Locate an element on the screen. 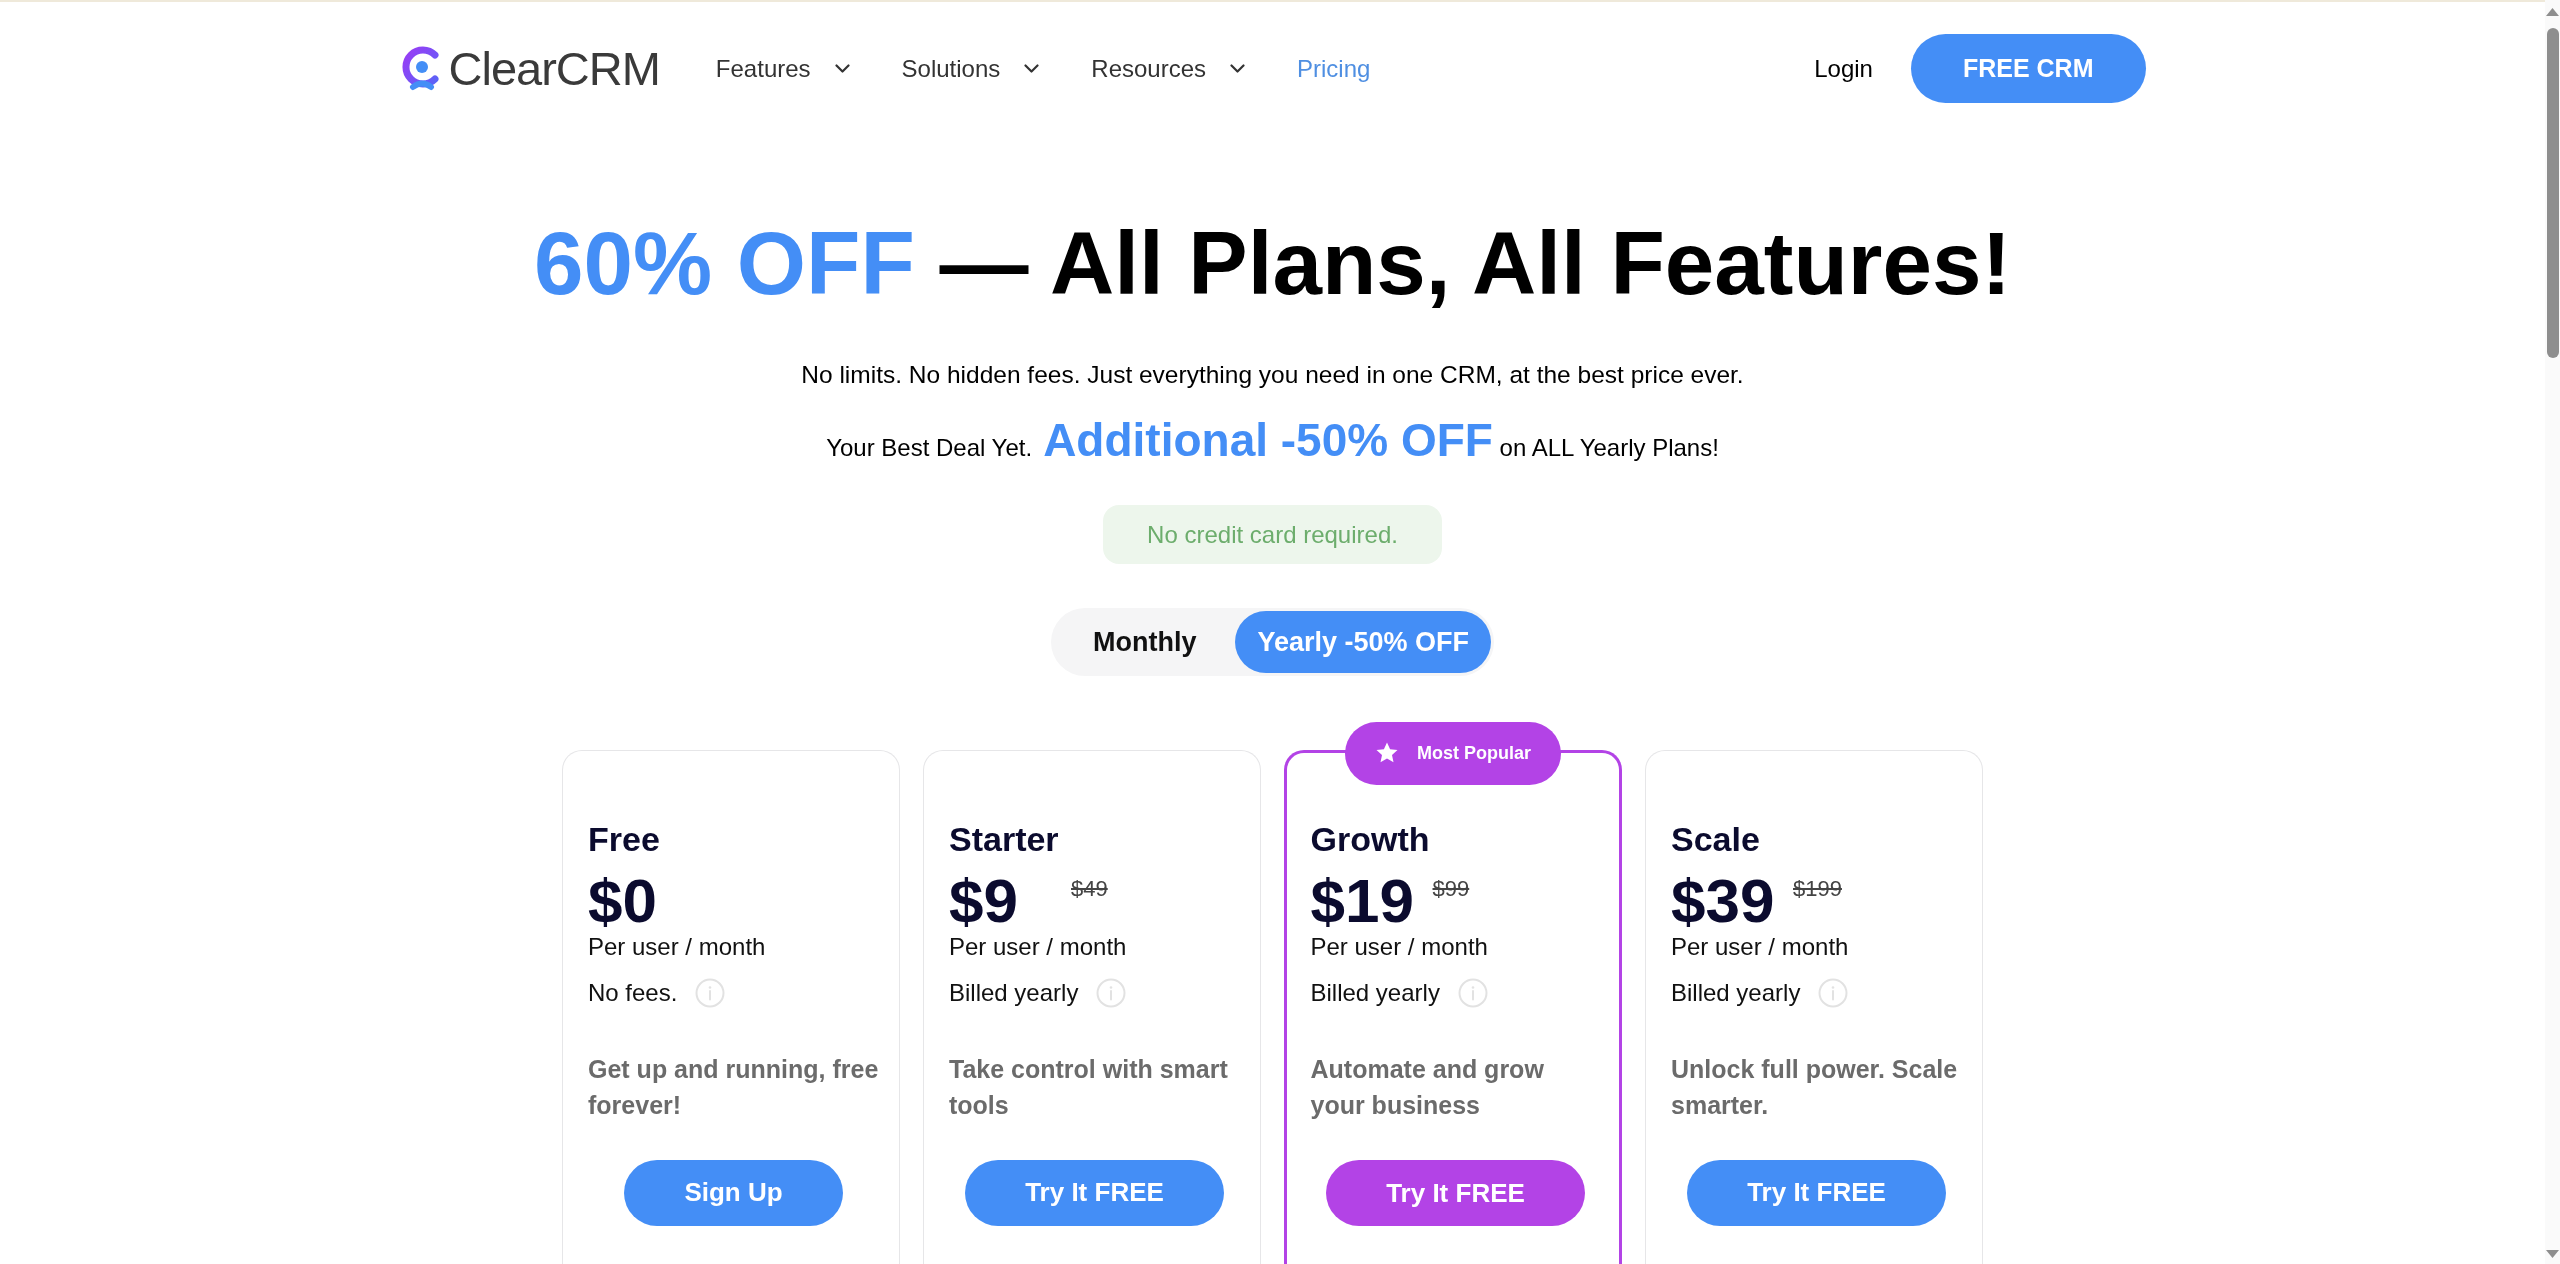 This screenshot has height=1264, width=2560. plan-name: Free is located at coordinates (624, 839).